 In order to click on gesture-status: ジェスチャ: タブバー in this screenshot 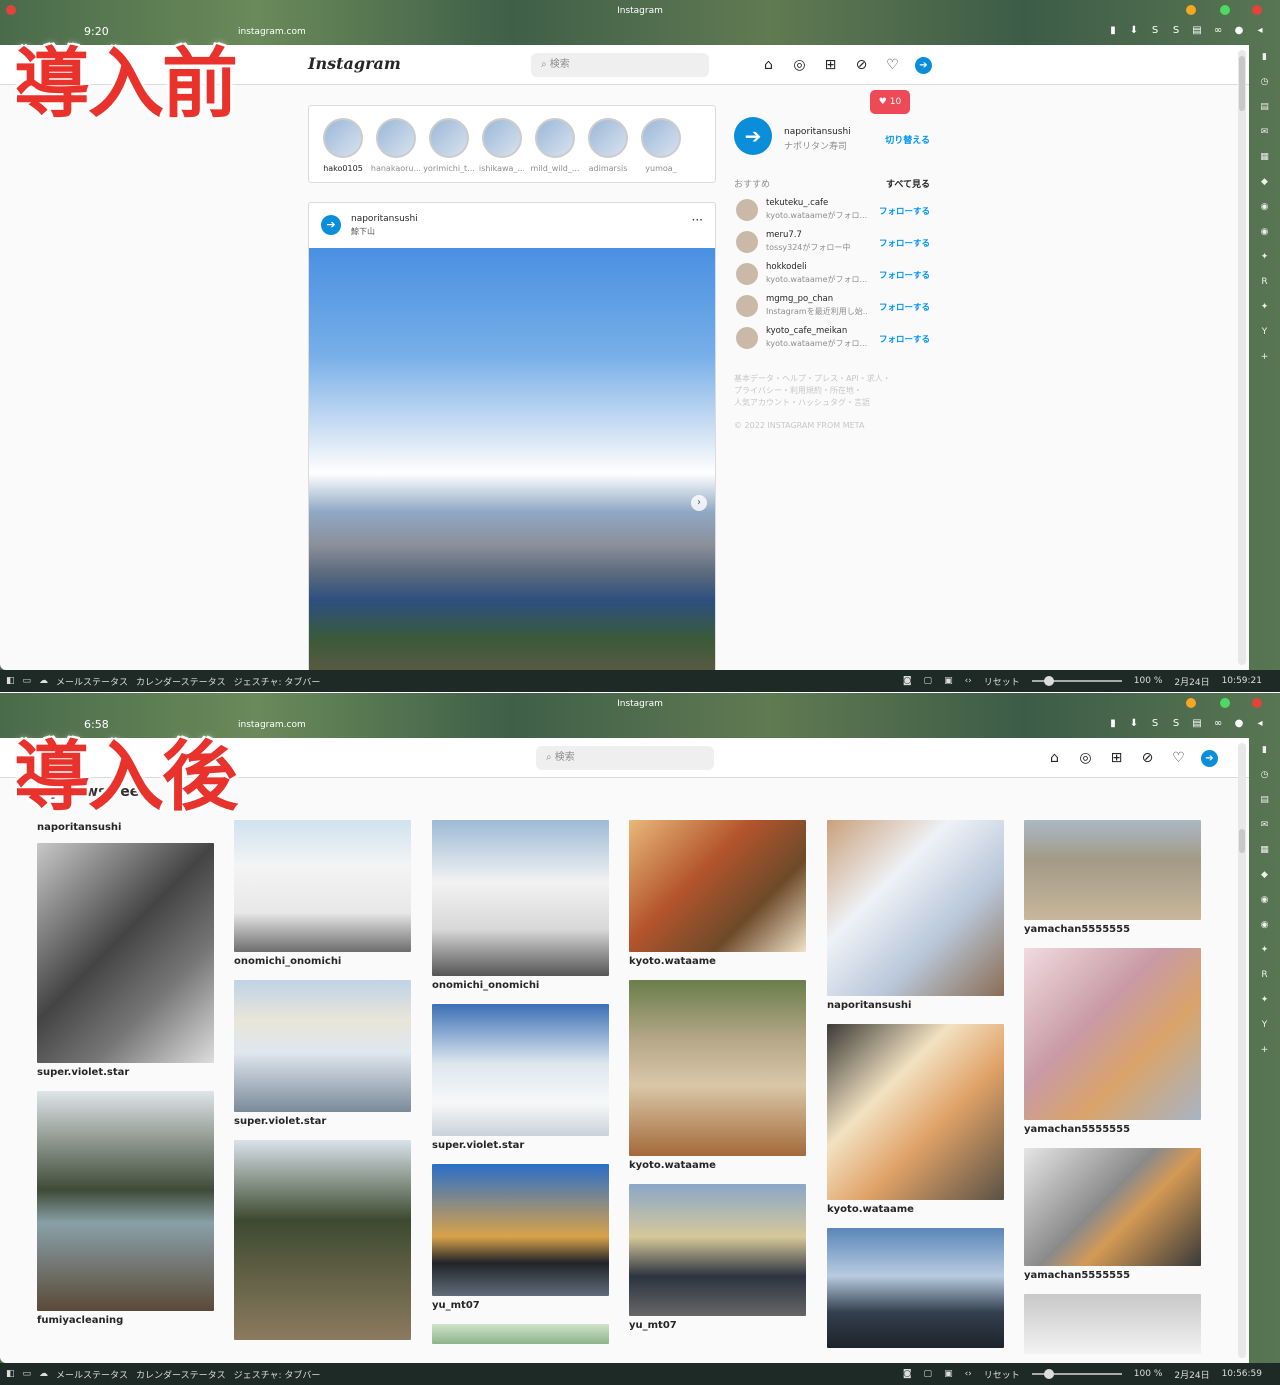, I will do `click(277, 681)`.